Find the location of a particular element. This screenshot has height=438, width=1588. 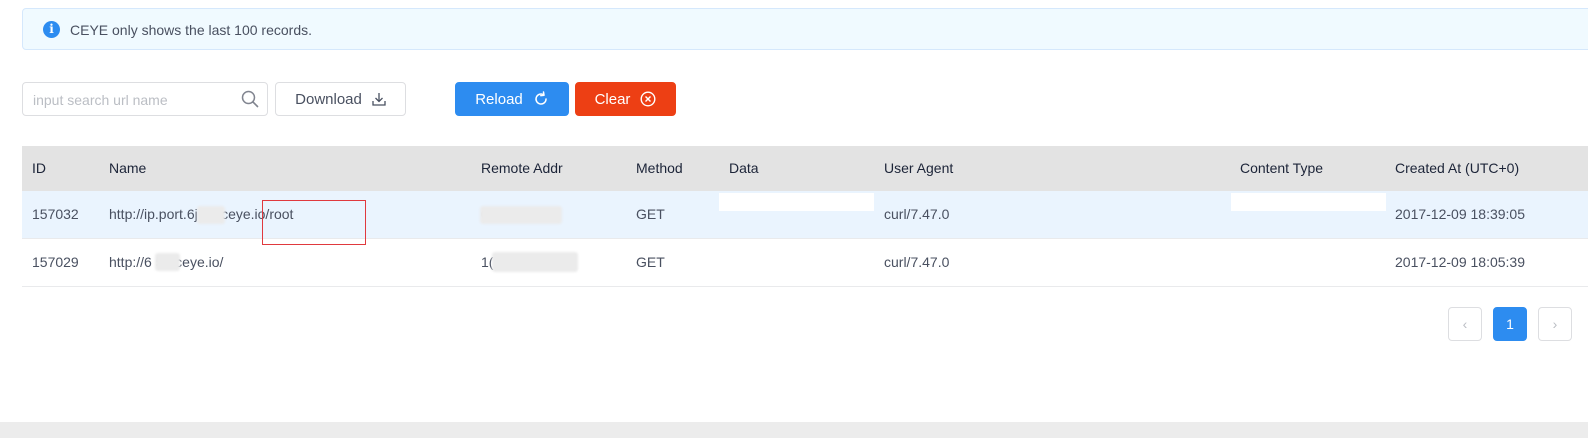

download-label: Download is located at coordinates (328, 99).